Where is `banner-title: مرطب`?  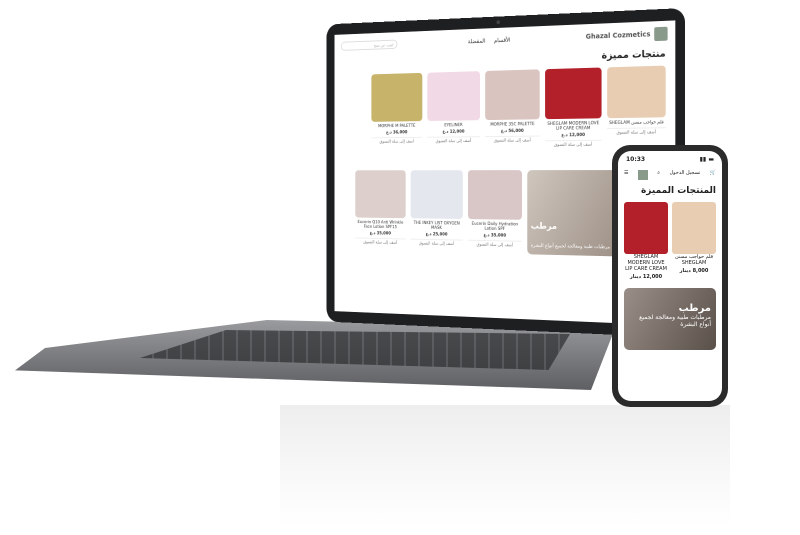 banner-title: مرطب is located at coordinates (543, 226).